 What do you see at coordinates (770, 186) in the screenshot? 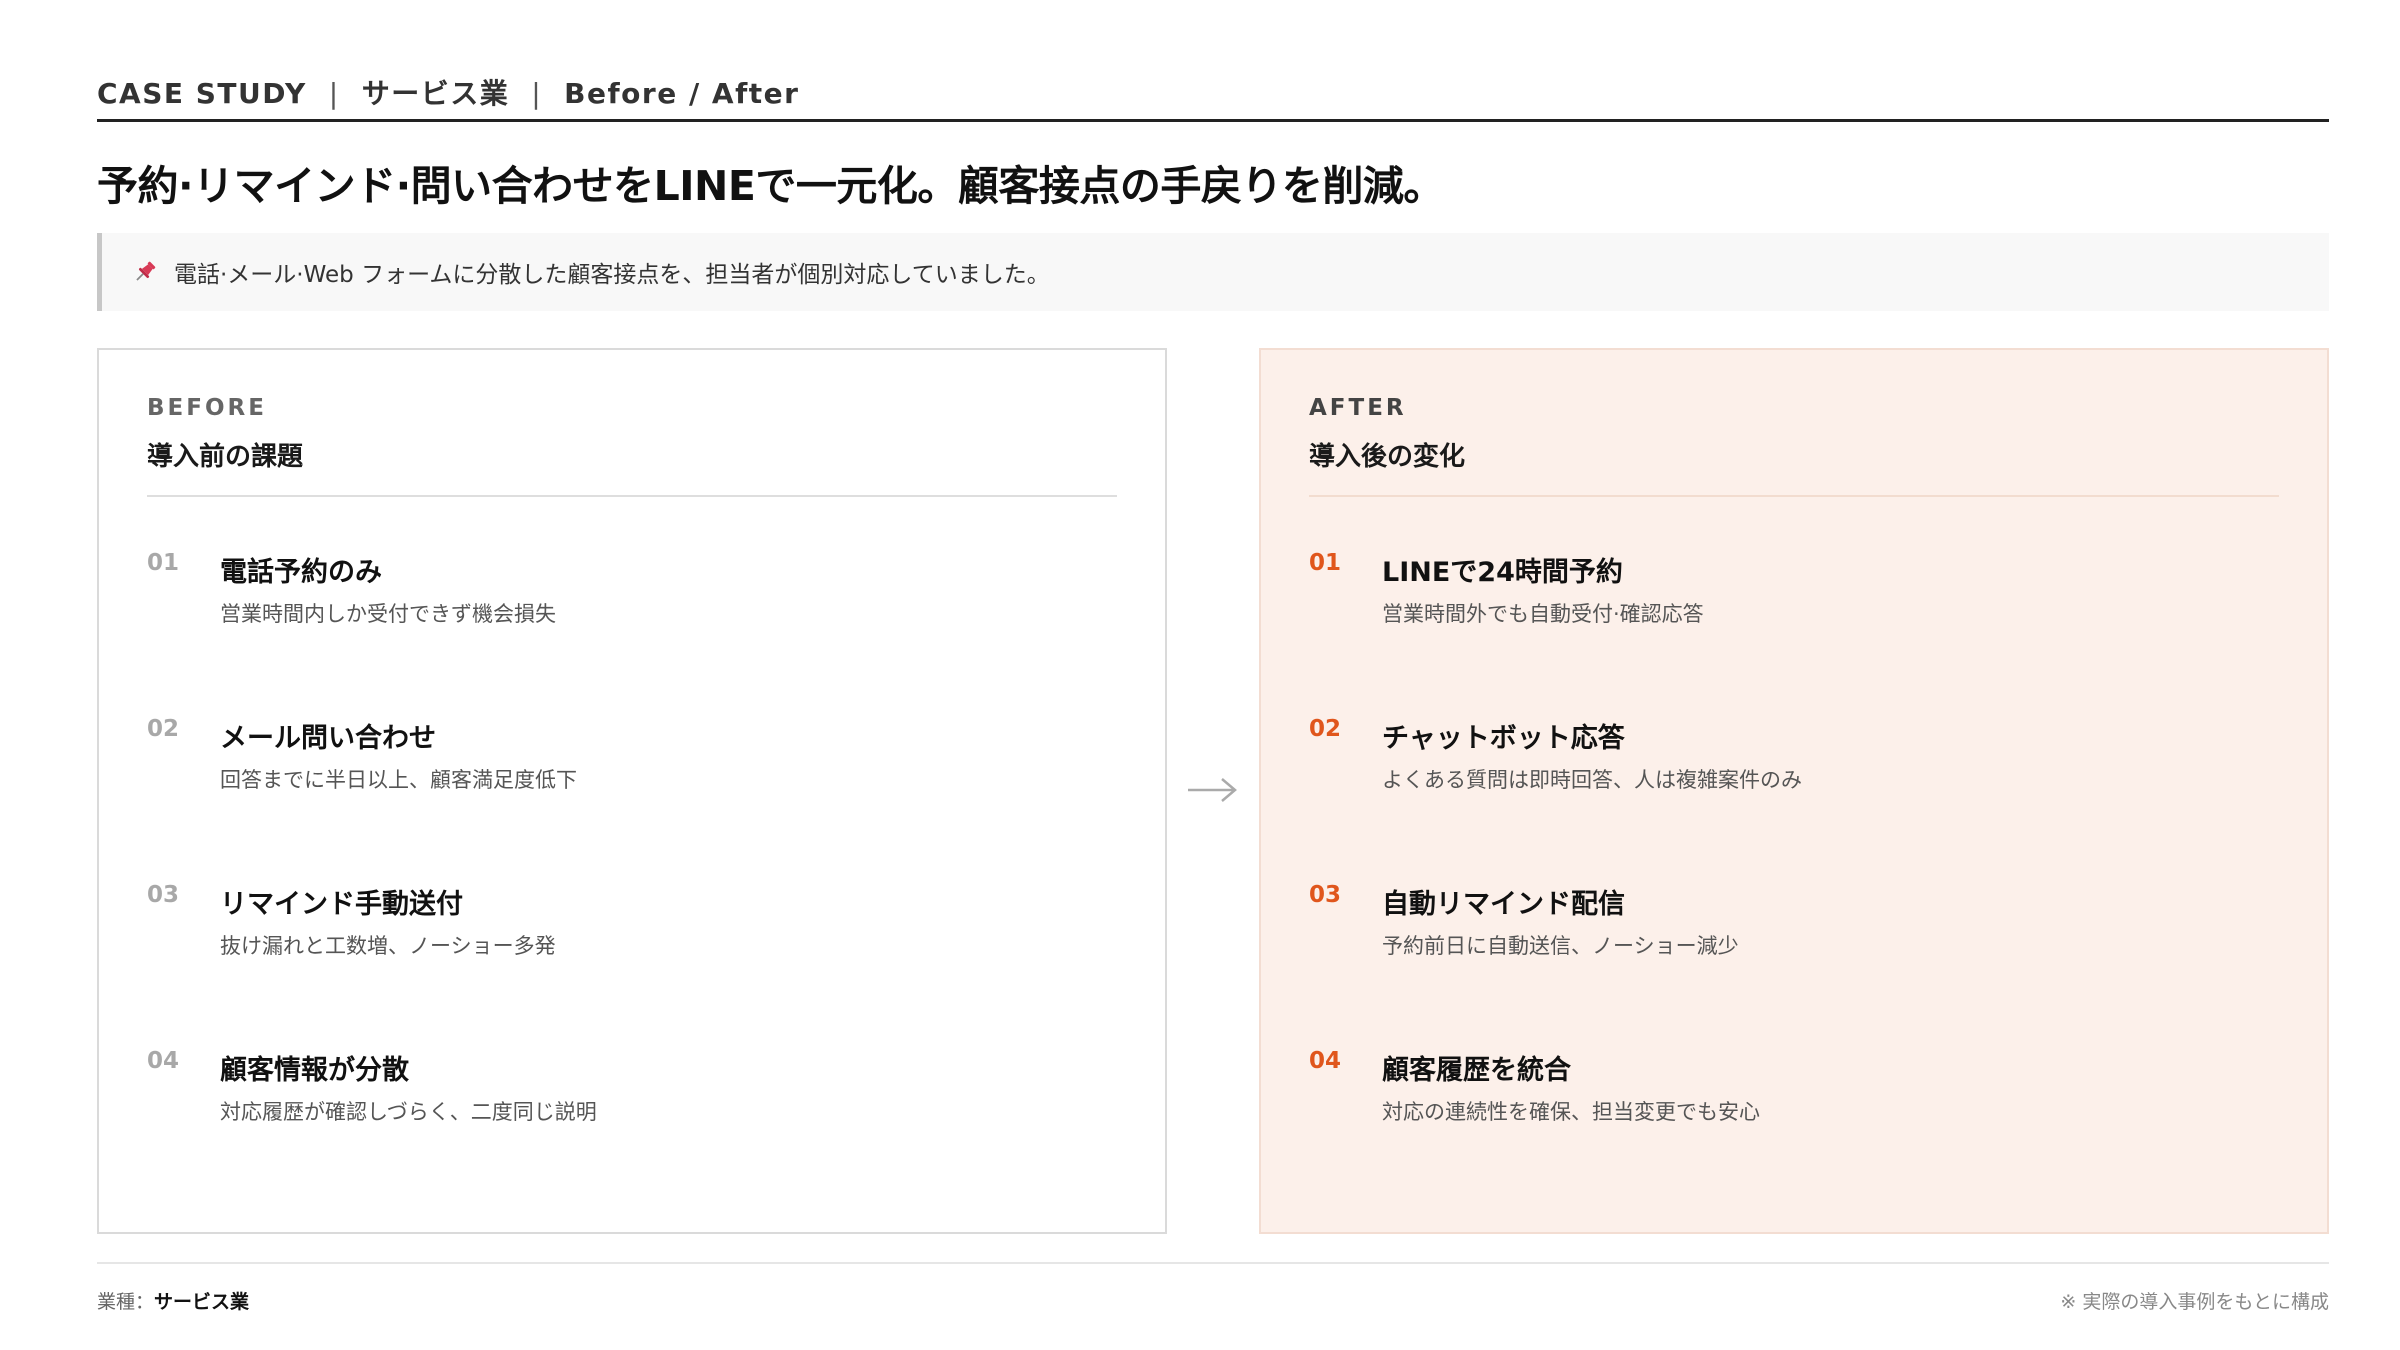
I see `page-title: 予約·リマインド·問い合わせをLINEで一元化。顧客接点の手戻りを削減。` at bounding box center [770, 186].